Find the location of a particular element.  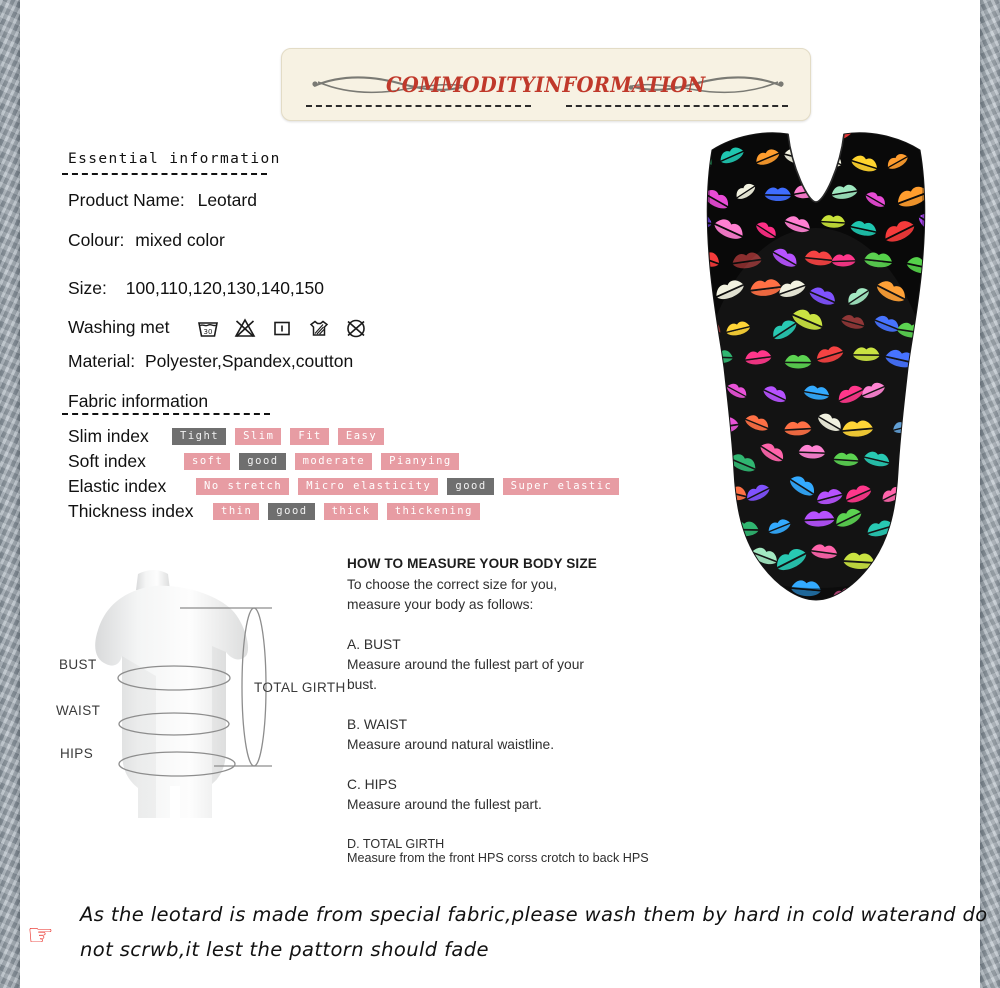

measure-title: HOW TO MEASURE YOUR BODY SIZE is located at coordinates (472, 563).